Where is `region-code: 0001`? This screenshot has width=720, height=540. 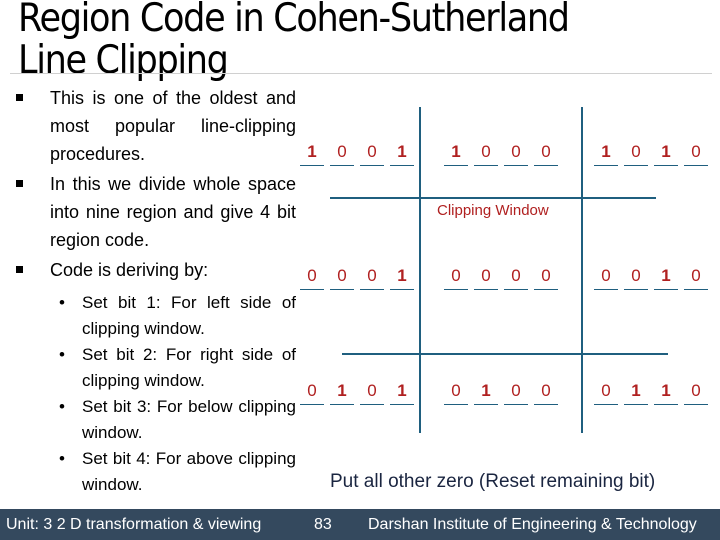 region-code: 0001 is located at coordinates (357, 277).